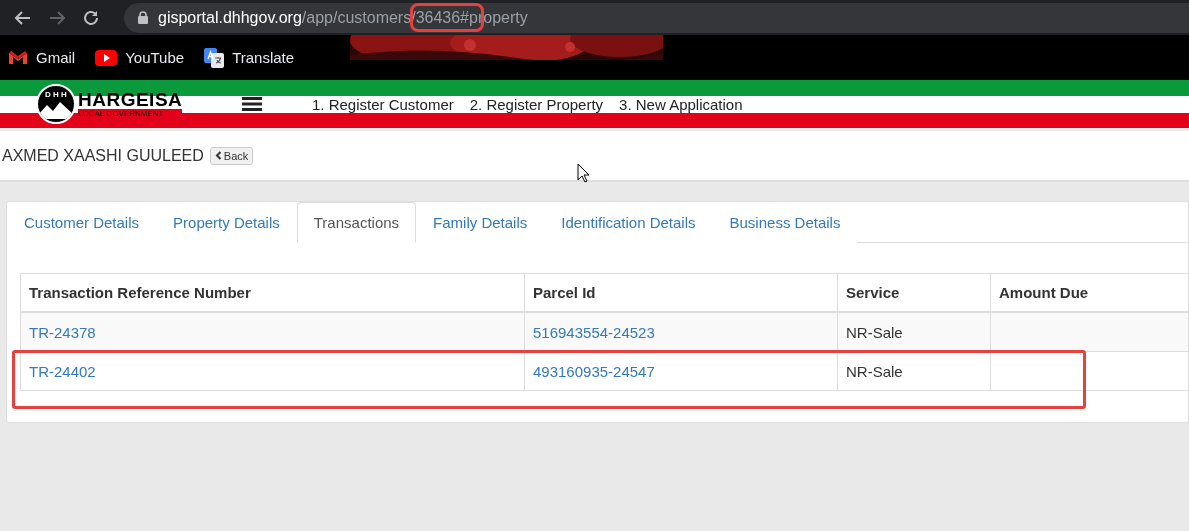  Describe the element at coordinates (356, 222) in the screenshot. I see `tab: Transactions` at that location.